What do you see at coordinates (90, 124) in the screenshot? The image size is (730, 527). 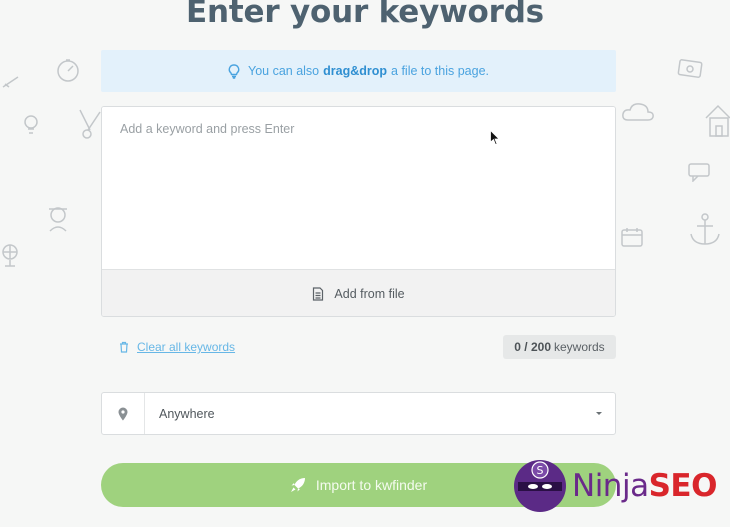 I see `scissors-doodle-icon` at bounding box center [90, 124].